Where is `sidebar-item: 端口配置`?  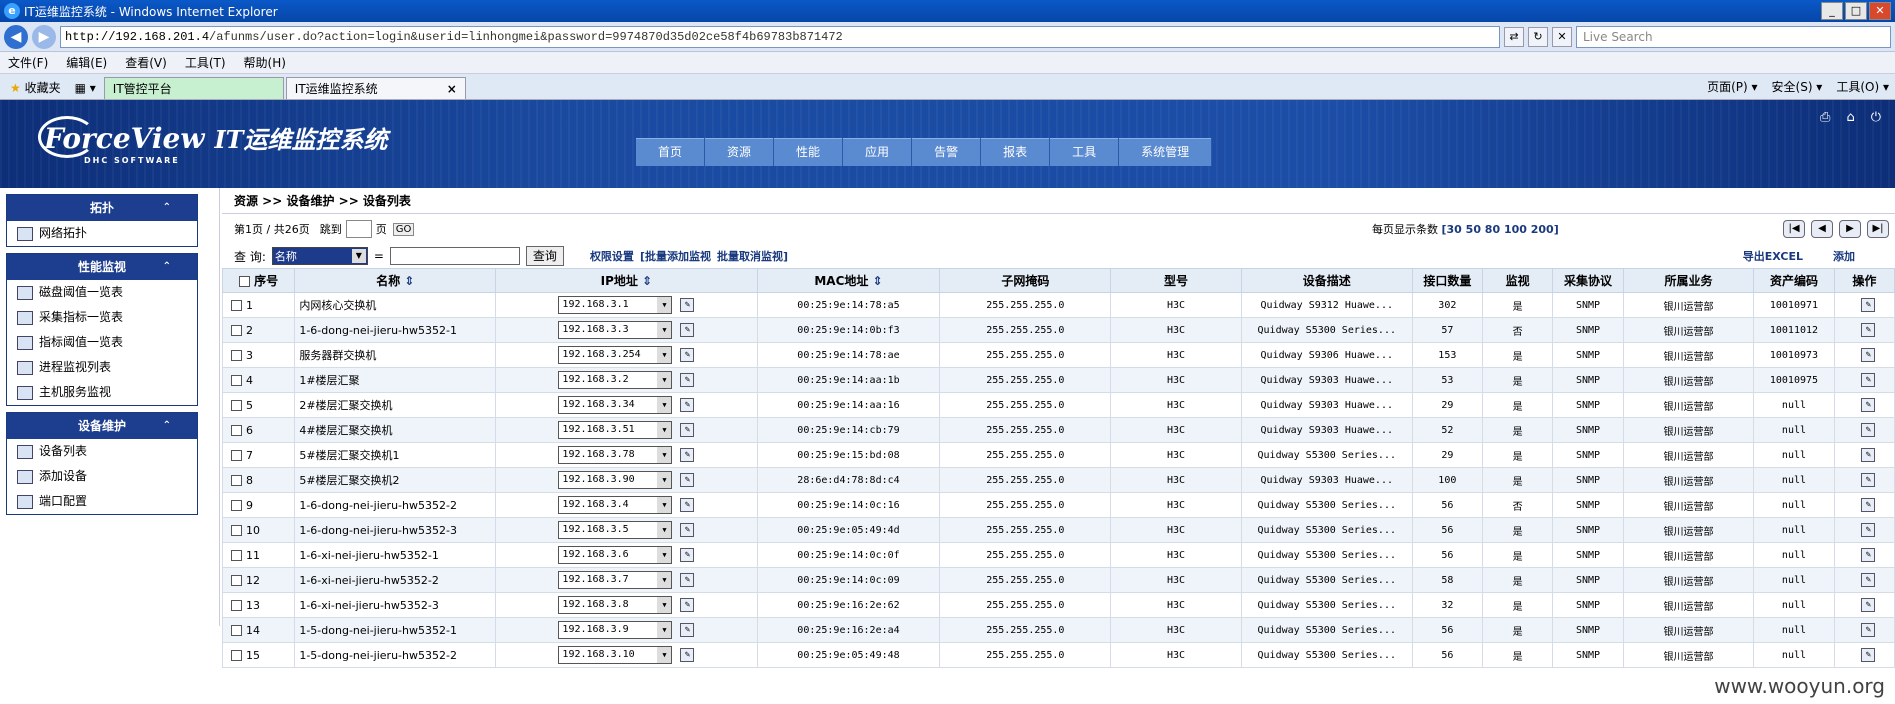 sidebar-item: 端口配置 is located at coordinates (102, 501).